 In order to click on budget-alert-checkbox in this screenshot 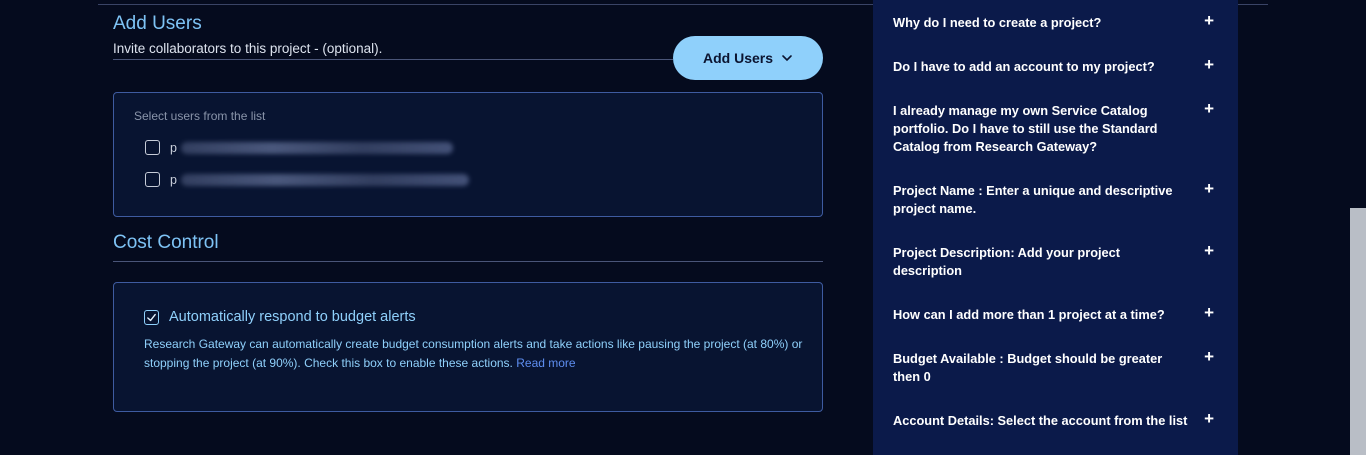, I will do `click(151, 317)`.